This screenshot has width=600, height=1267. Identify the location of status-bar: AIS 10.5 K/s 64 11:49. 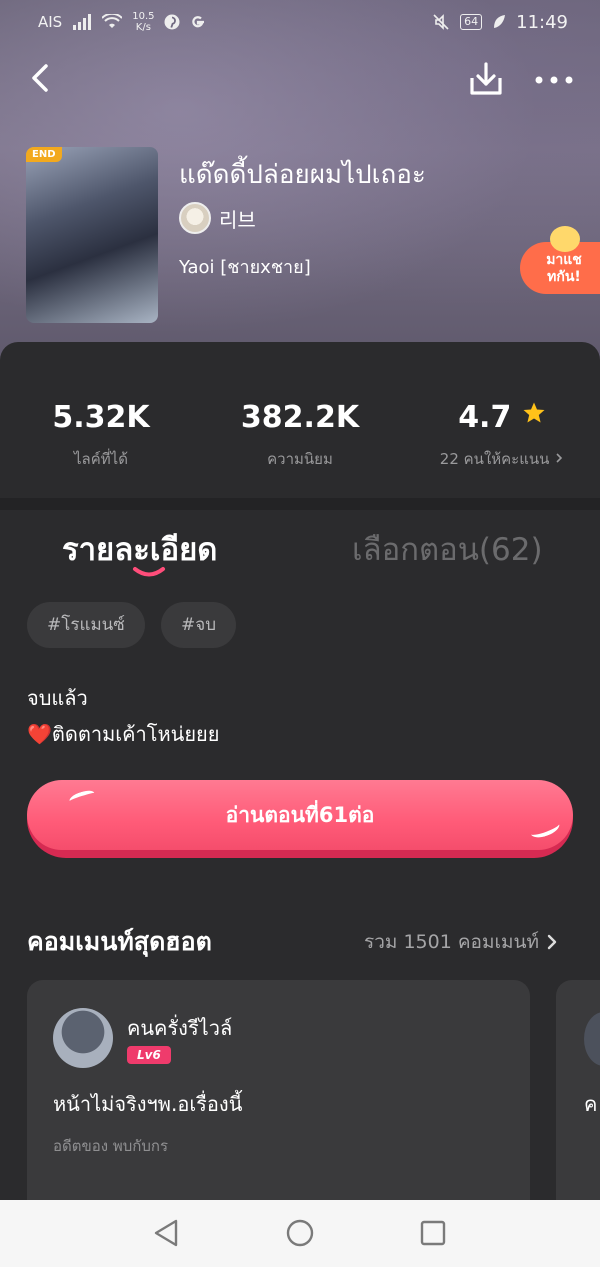
(300, 22).